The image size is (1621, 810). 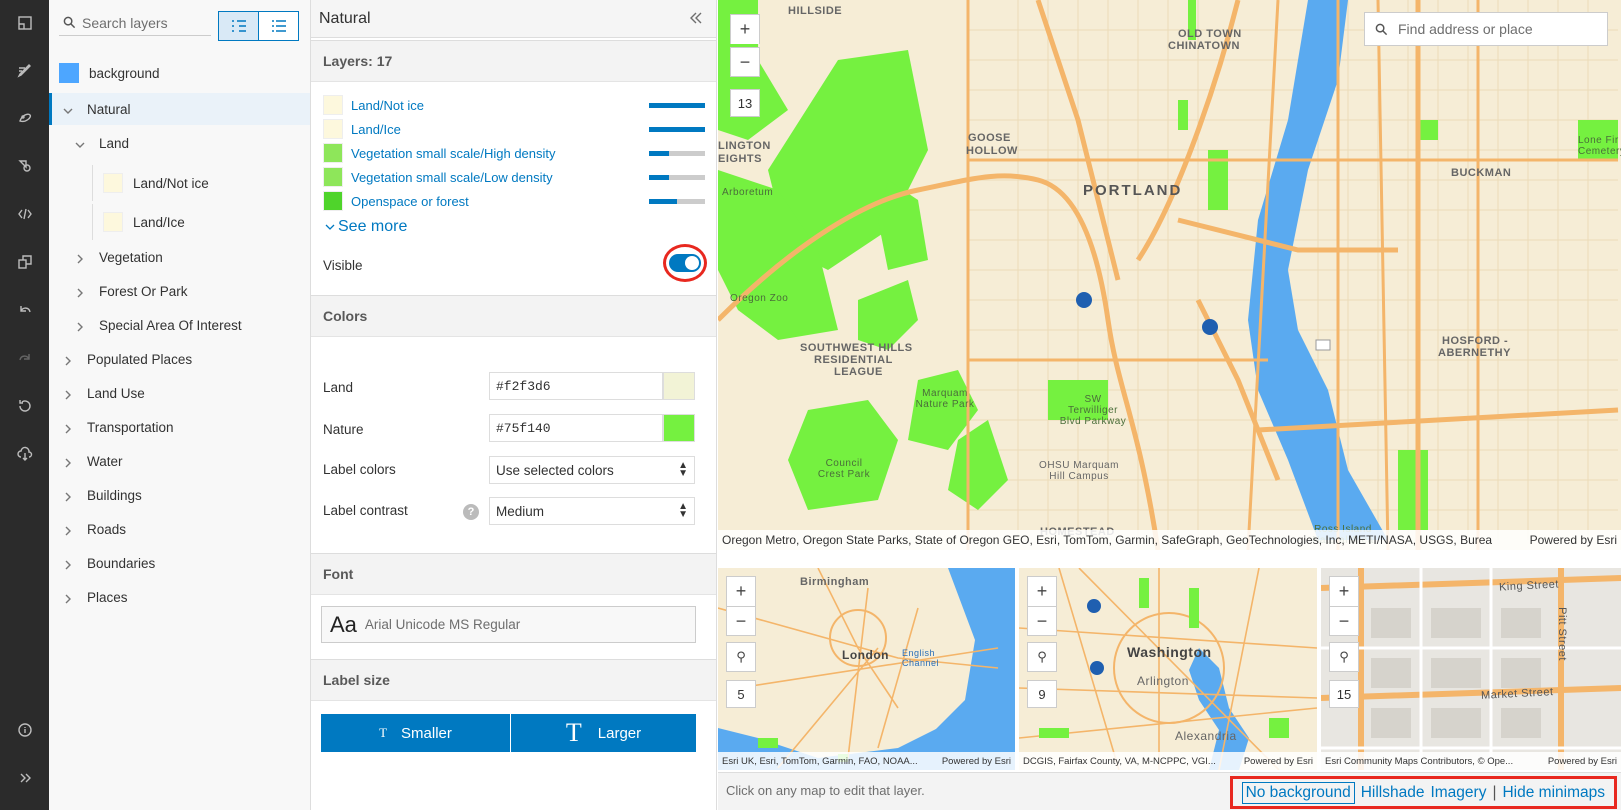 I want to click on tree-item-forest-or-park: Forest Or Park, so click(x=179, y=291).